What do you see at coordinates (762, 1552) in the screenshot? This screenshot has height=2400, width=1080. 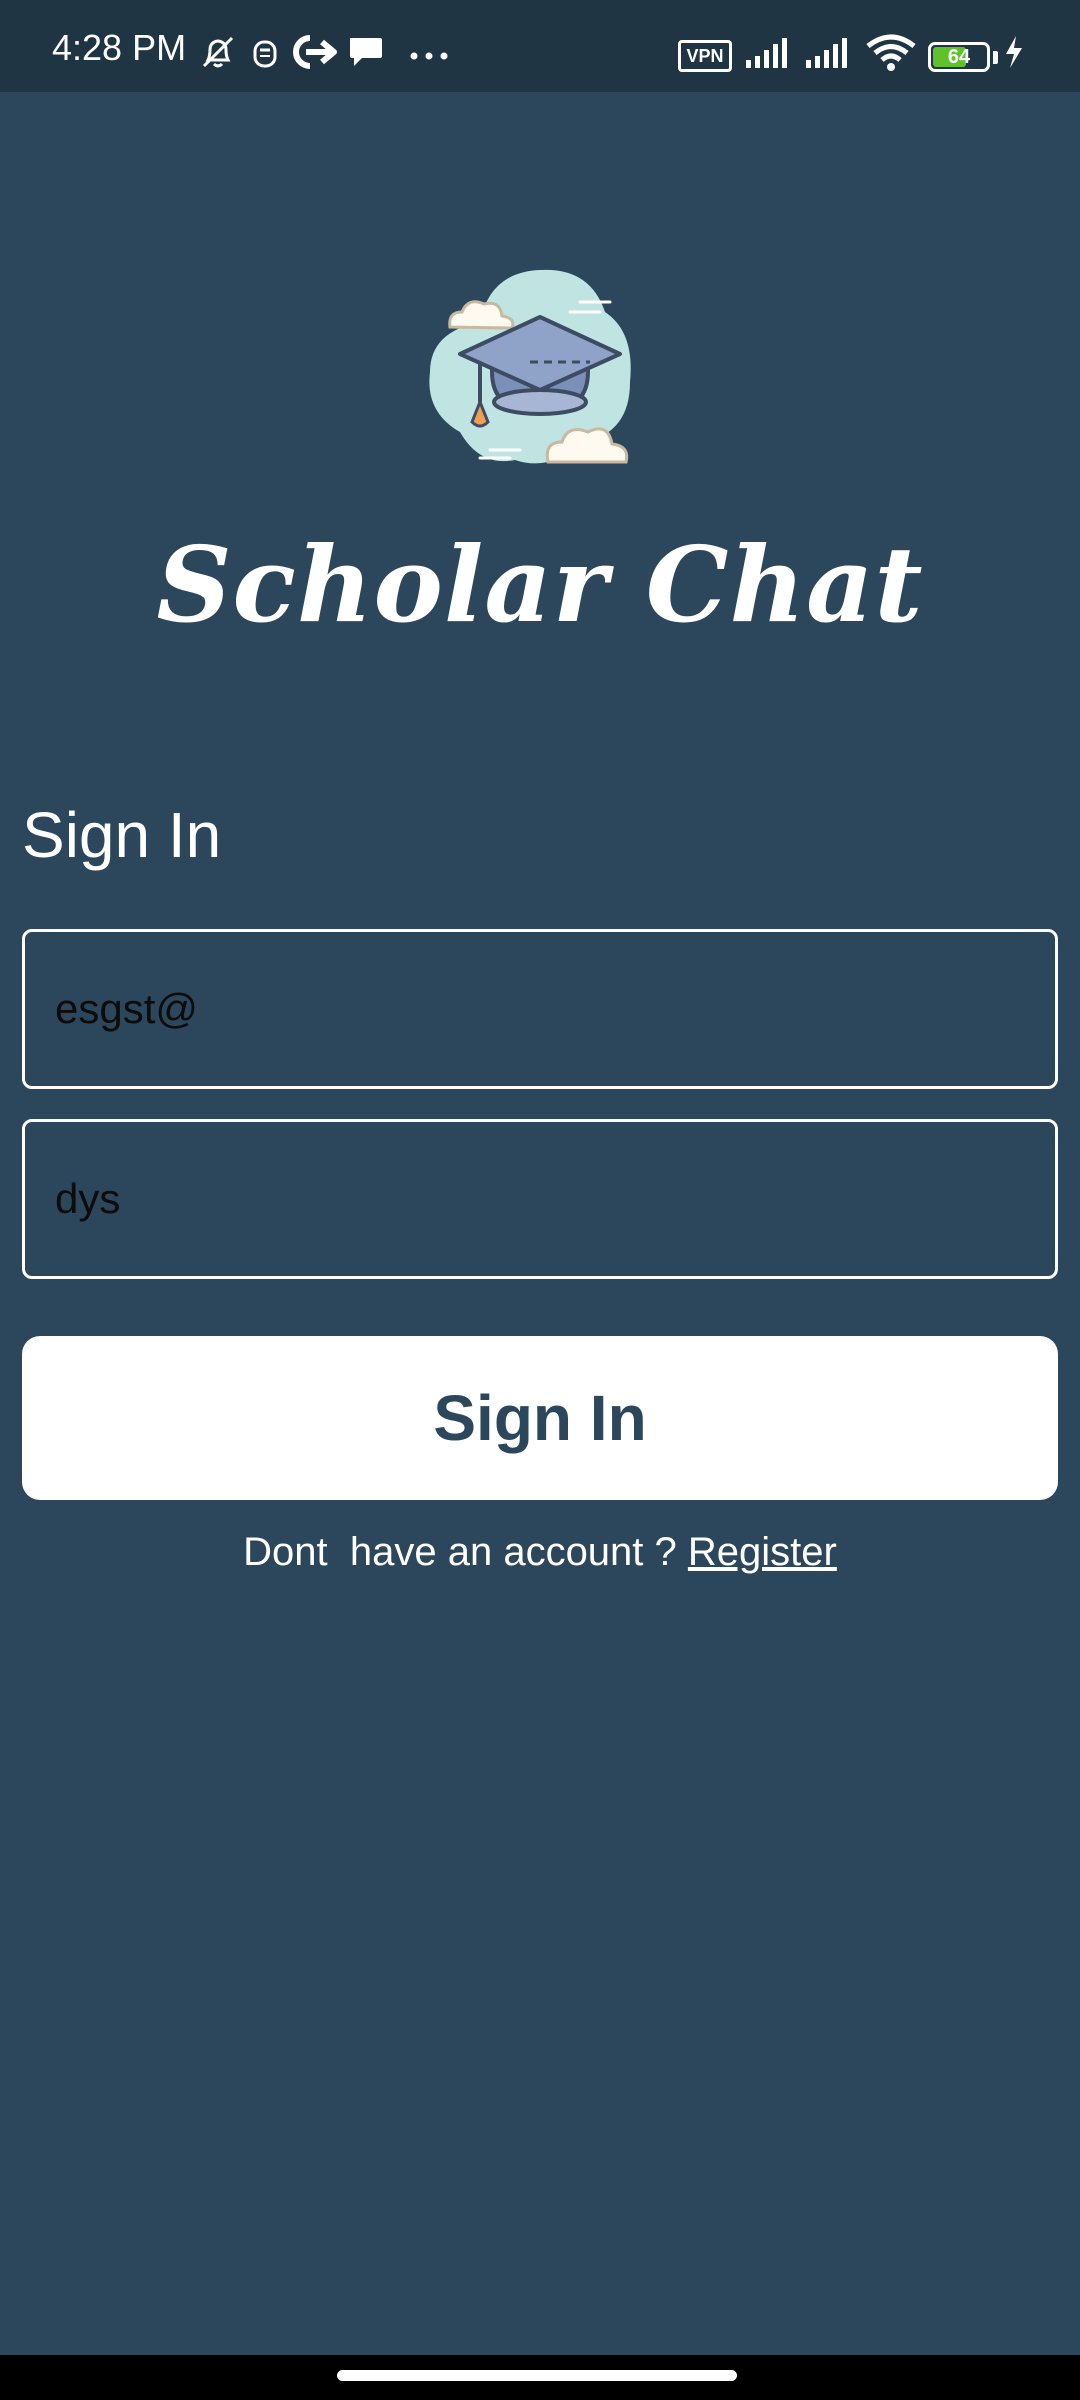 I see `register-link: Register` at bounding box center [762, 1552].